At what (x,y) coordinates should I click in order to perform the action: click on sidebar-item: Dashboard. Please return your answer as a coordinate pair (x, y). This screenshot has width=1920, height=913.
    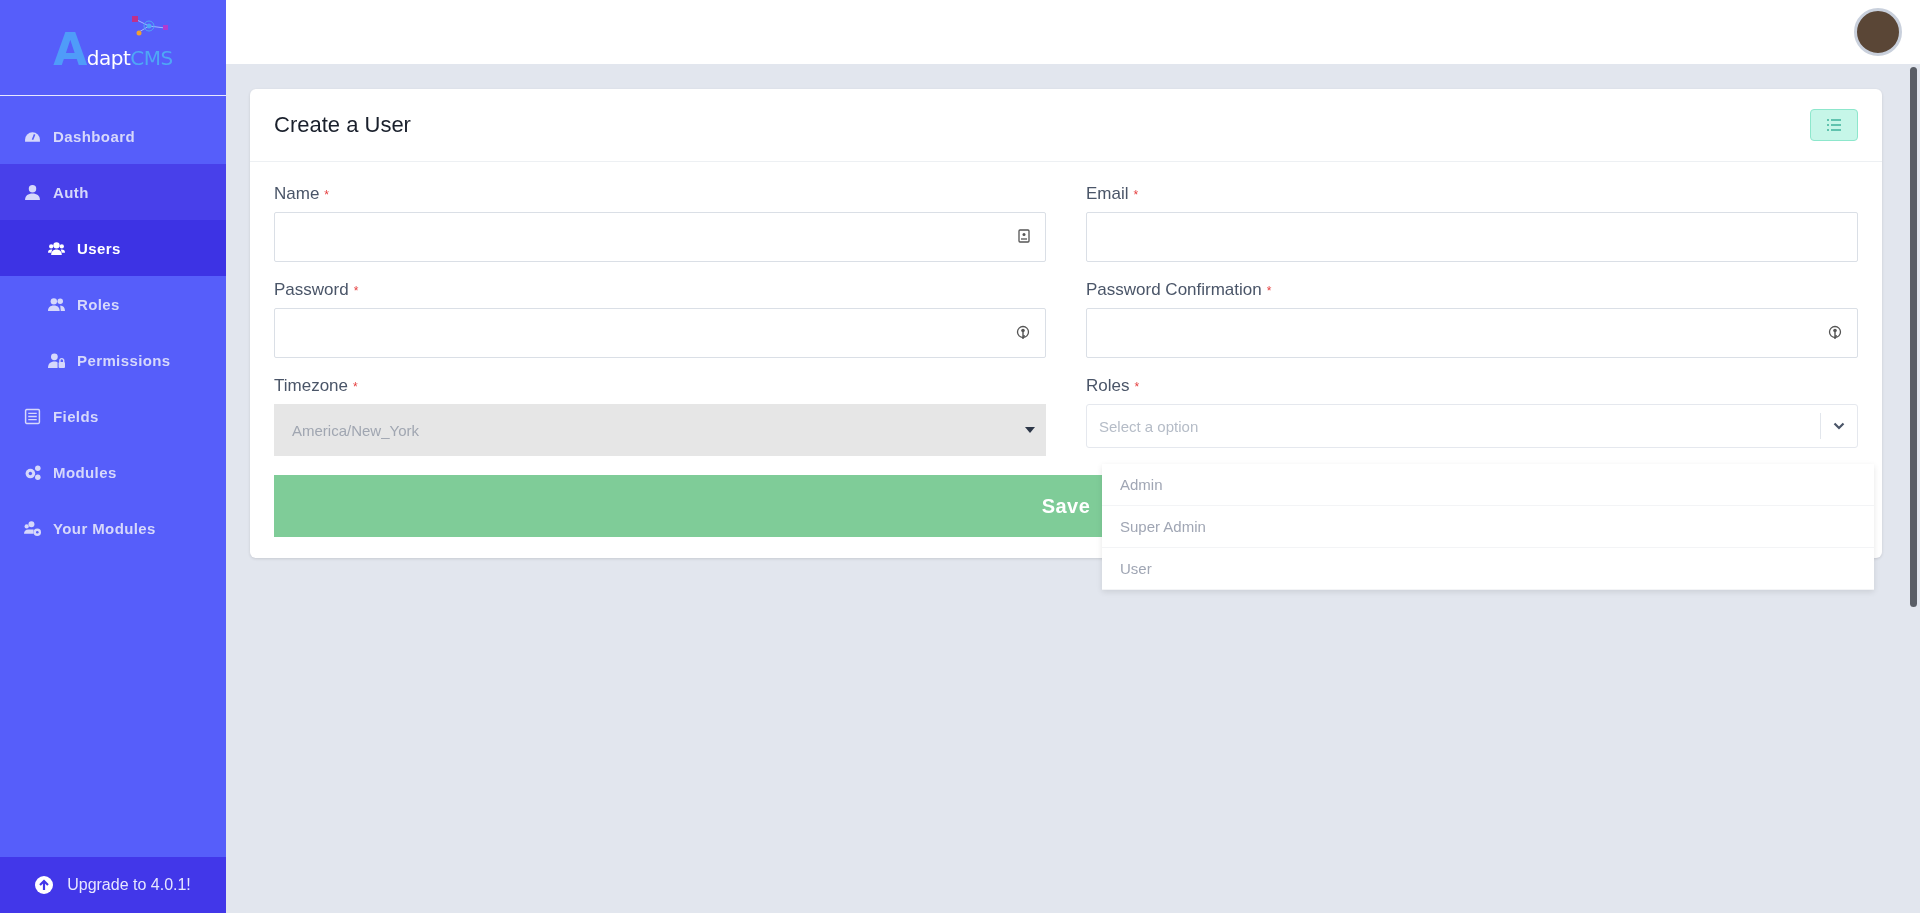
    Looking at the image, I should click on (113, 136).